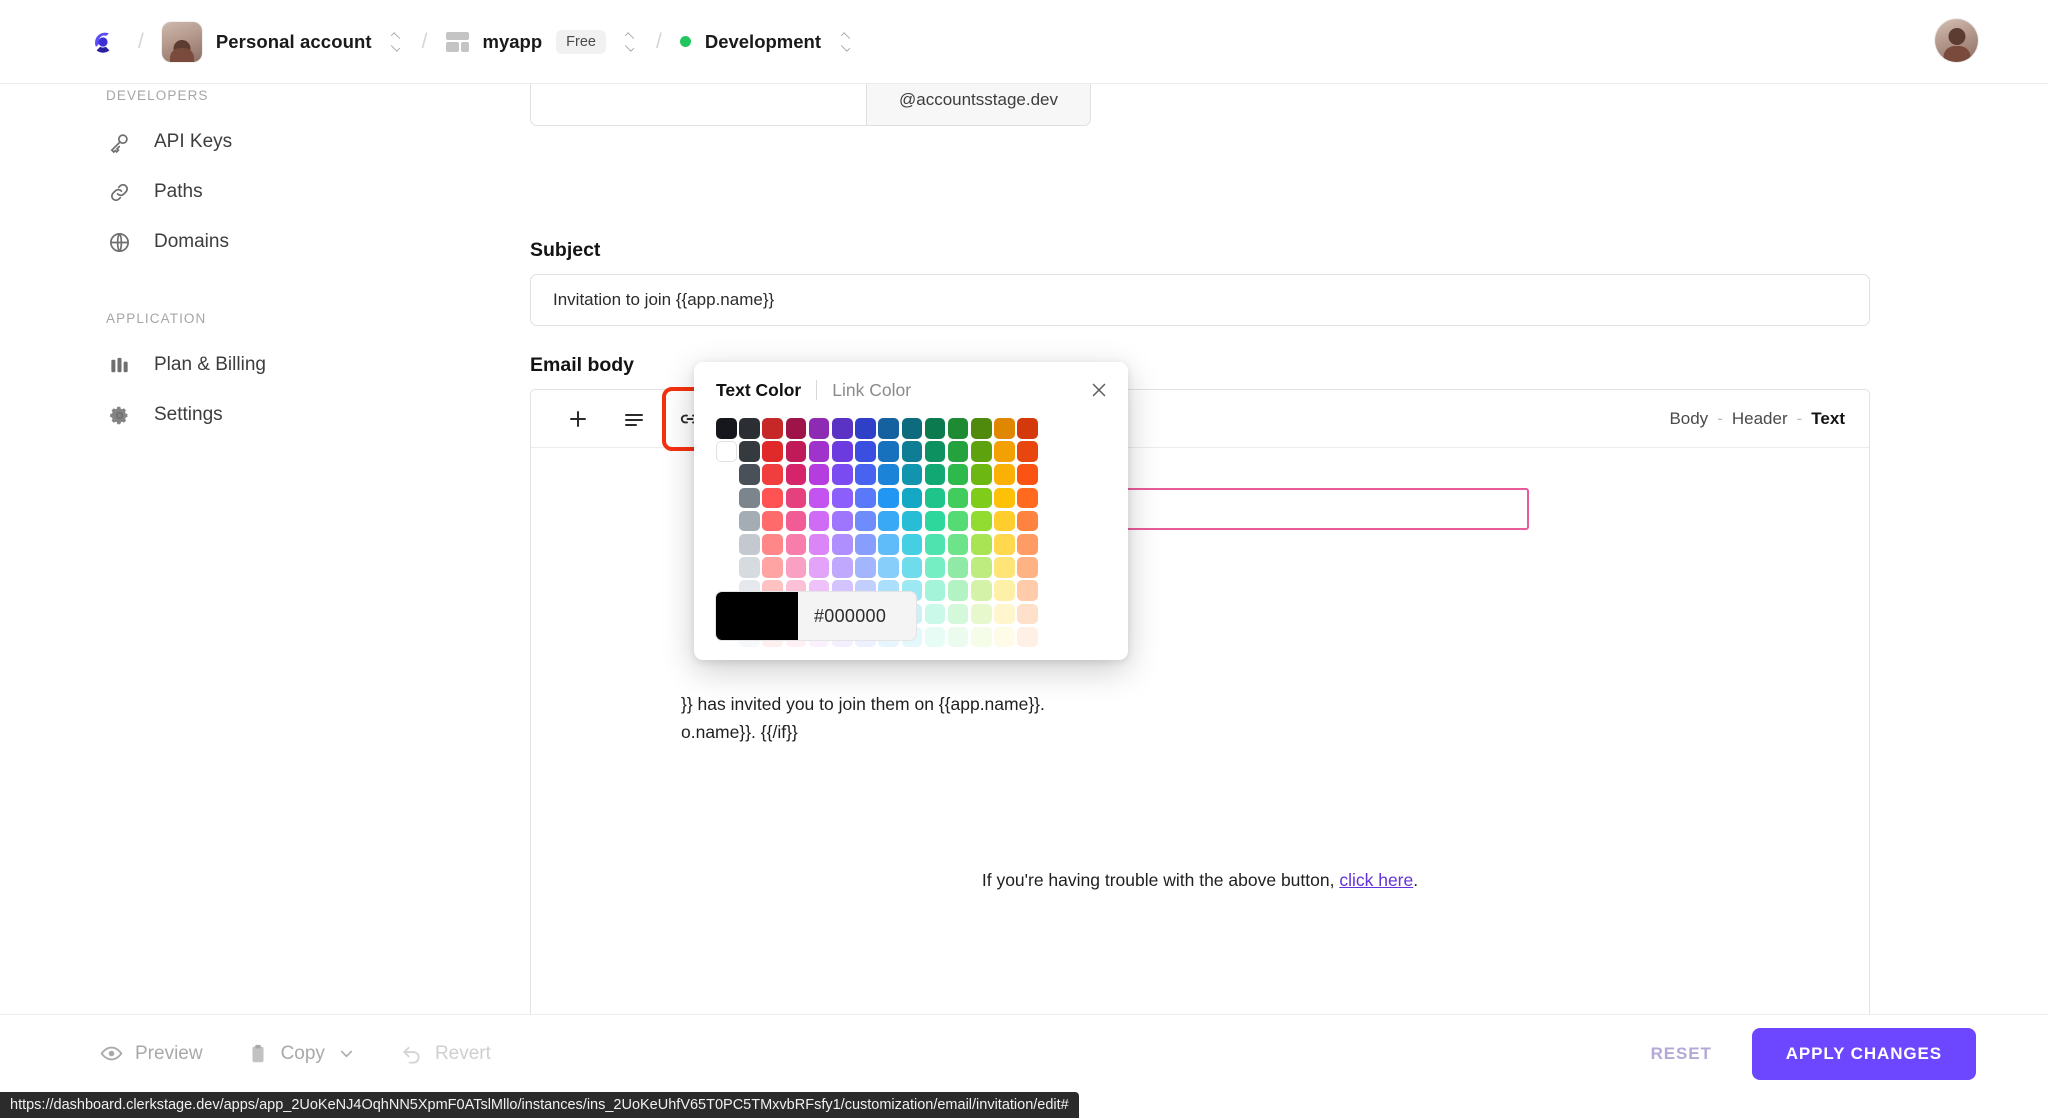  Describe the element at coordinates (578, 419) in the screenshot. I see `insert-icon` at that location.